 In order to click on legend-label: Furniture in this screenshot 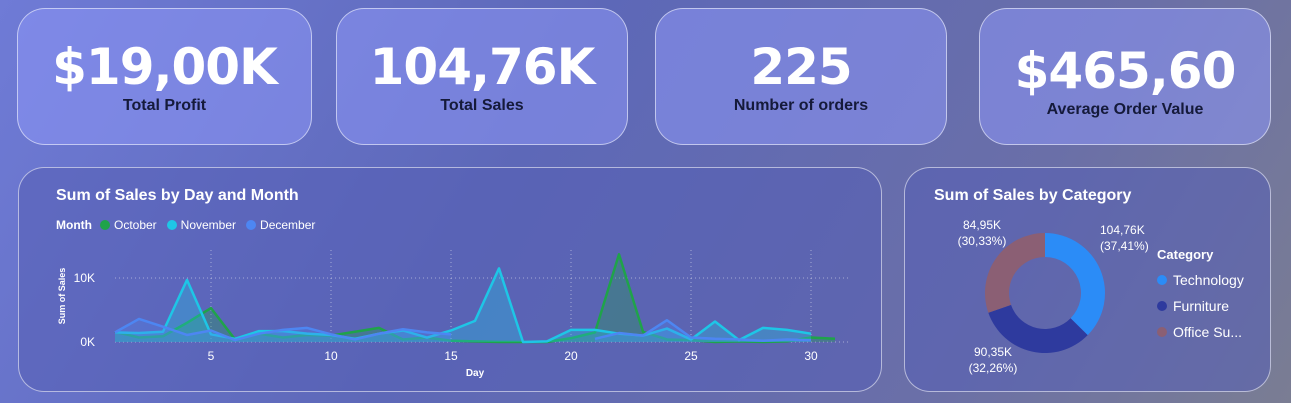, I will do `click(1201, 306)`.